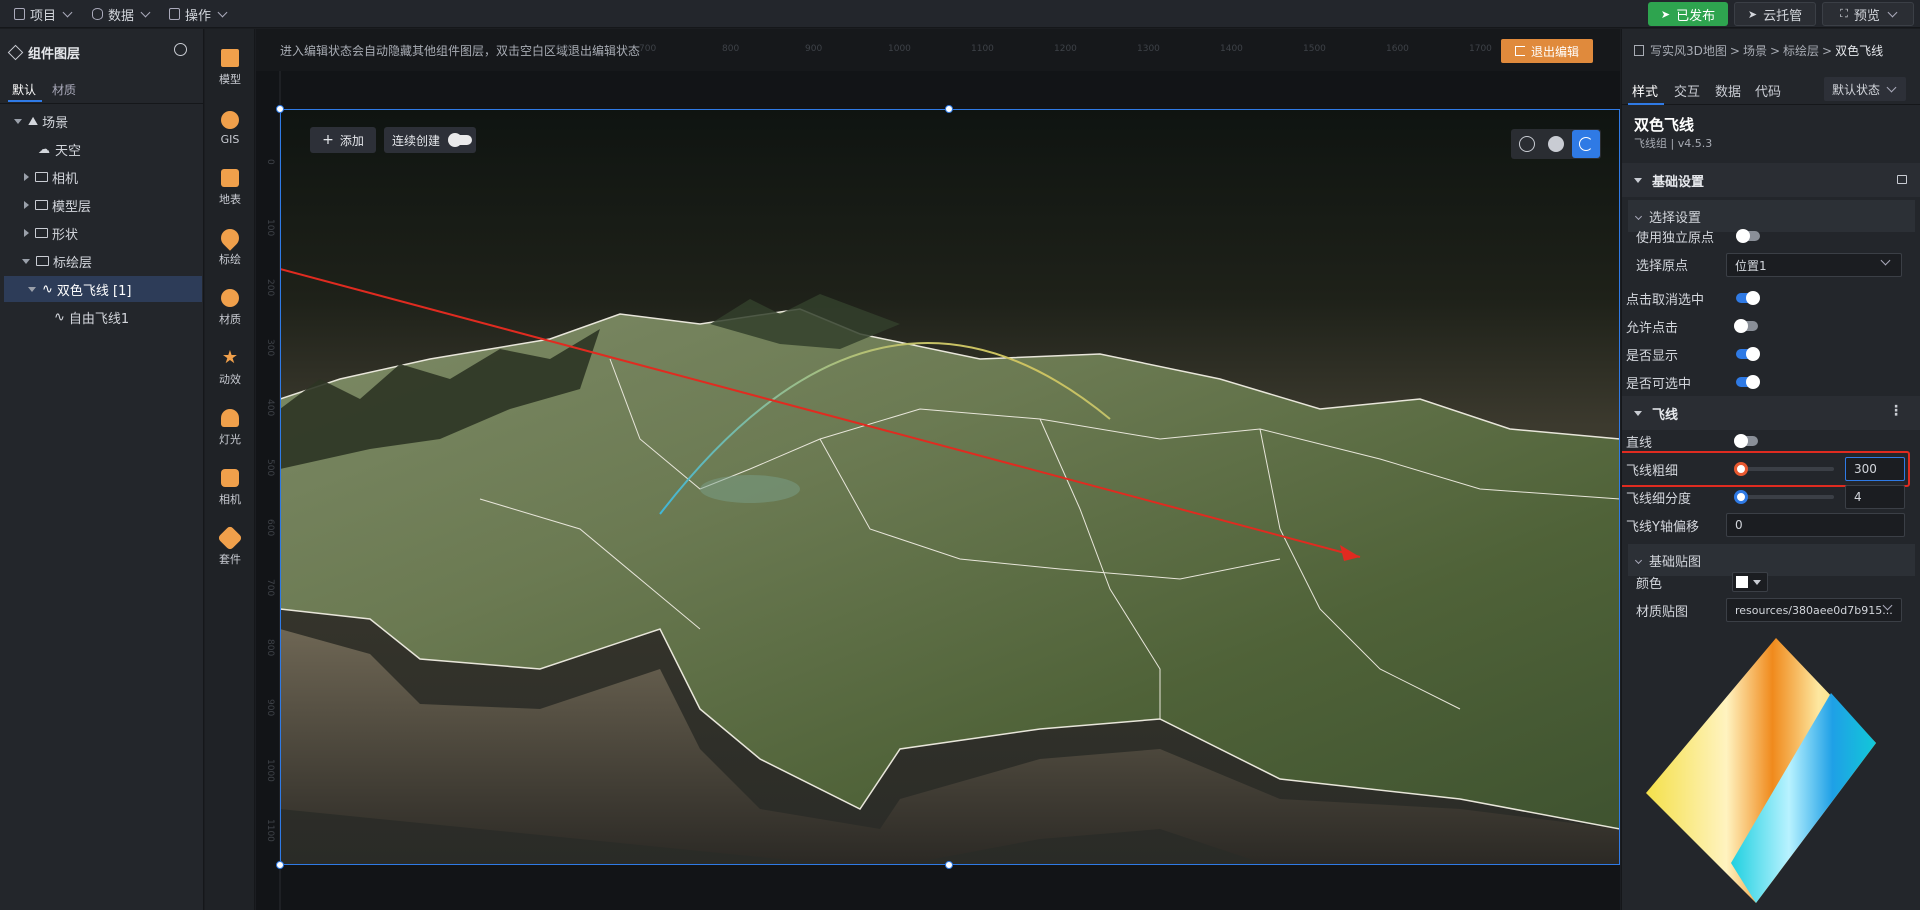 Image resolution: width=1920 pixels, height=910 pixels. What do you see at coordinates (949, 109) in the screenshot?
I see `resize-handle-top` at bounding box center [949, 109].